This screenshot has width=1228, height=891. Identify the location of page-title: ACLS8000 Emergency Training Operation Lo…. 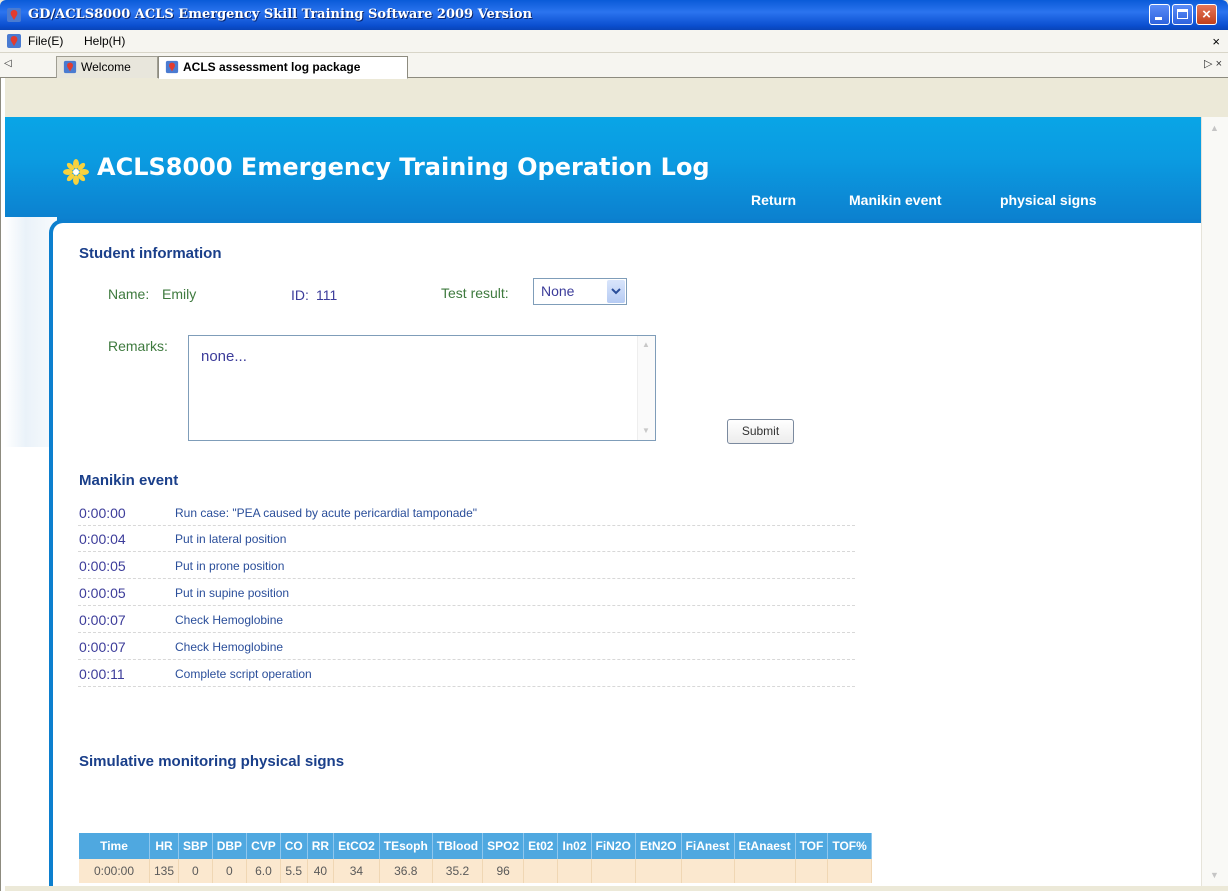
(403, 167).